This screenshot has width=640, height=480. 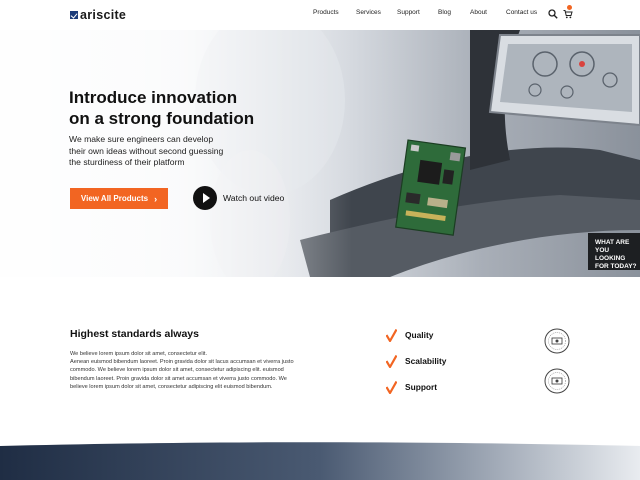 I want to click on standards-title: Highest standards always, so click(x=134, y=334).